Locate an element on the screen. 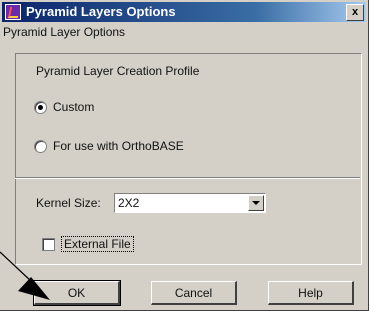 The height and width of the screenshot is (316, 373). radio-custom: Custom is located at coordinates (64, 107).